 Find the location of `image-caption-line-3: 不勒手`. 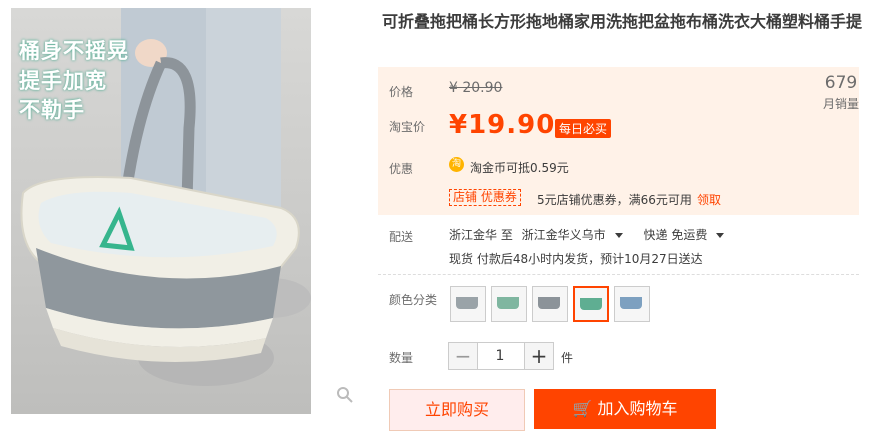

image-caption-line-3: 不勒手 is located at coordinates (52, 110).